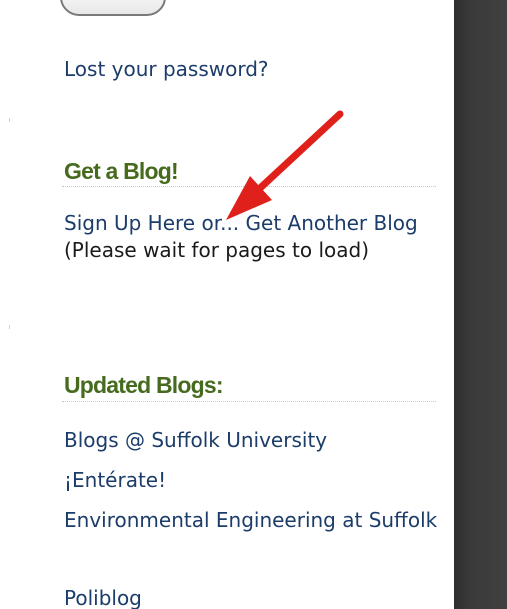 This screenshot has width=507, height=609. What do you see at coordinates (299, 152) in the screenshot?
I see `arrow-shaft` at bounding box center [299, 152].